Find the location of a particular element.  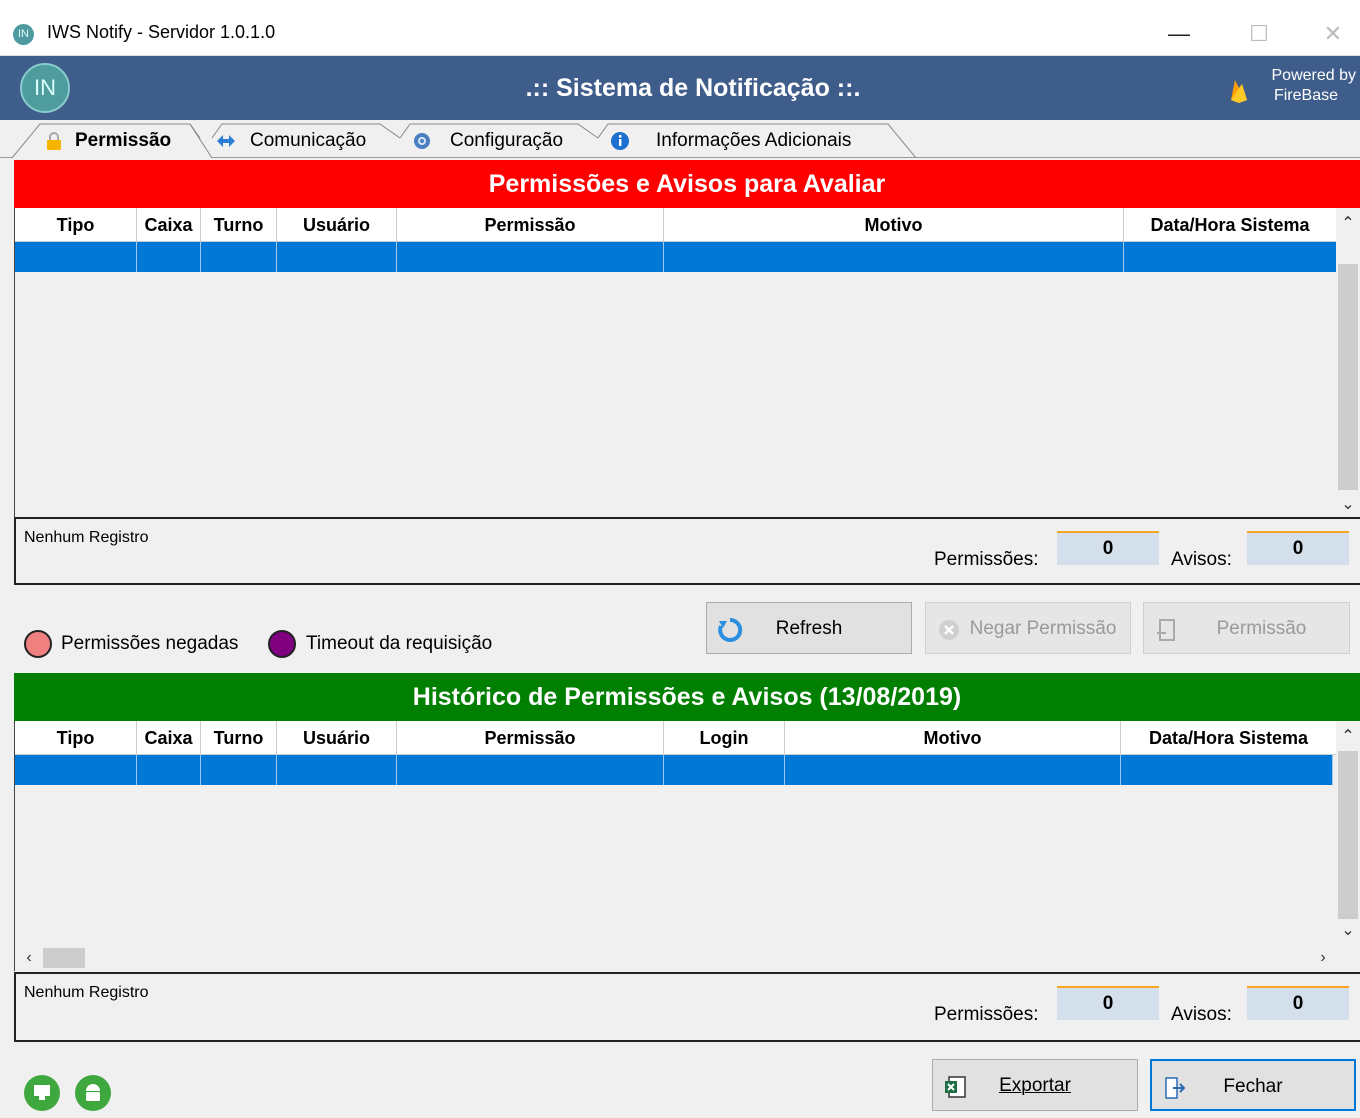

tab-configuracao-label: Configuração is located at coordinates (507, 140).